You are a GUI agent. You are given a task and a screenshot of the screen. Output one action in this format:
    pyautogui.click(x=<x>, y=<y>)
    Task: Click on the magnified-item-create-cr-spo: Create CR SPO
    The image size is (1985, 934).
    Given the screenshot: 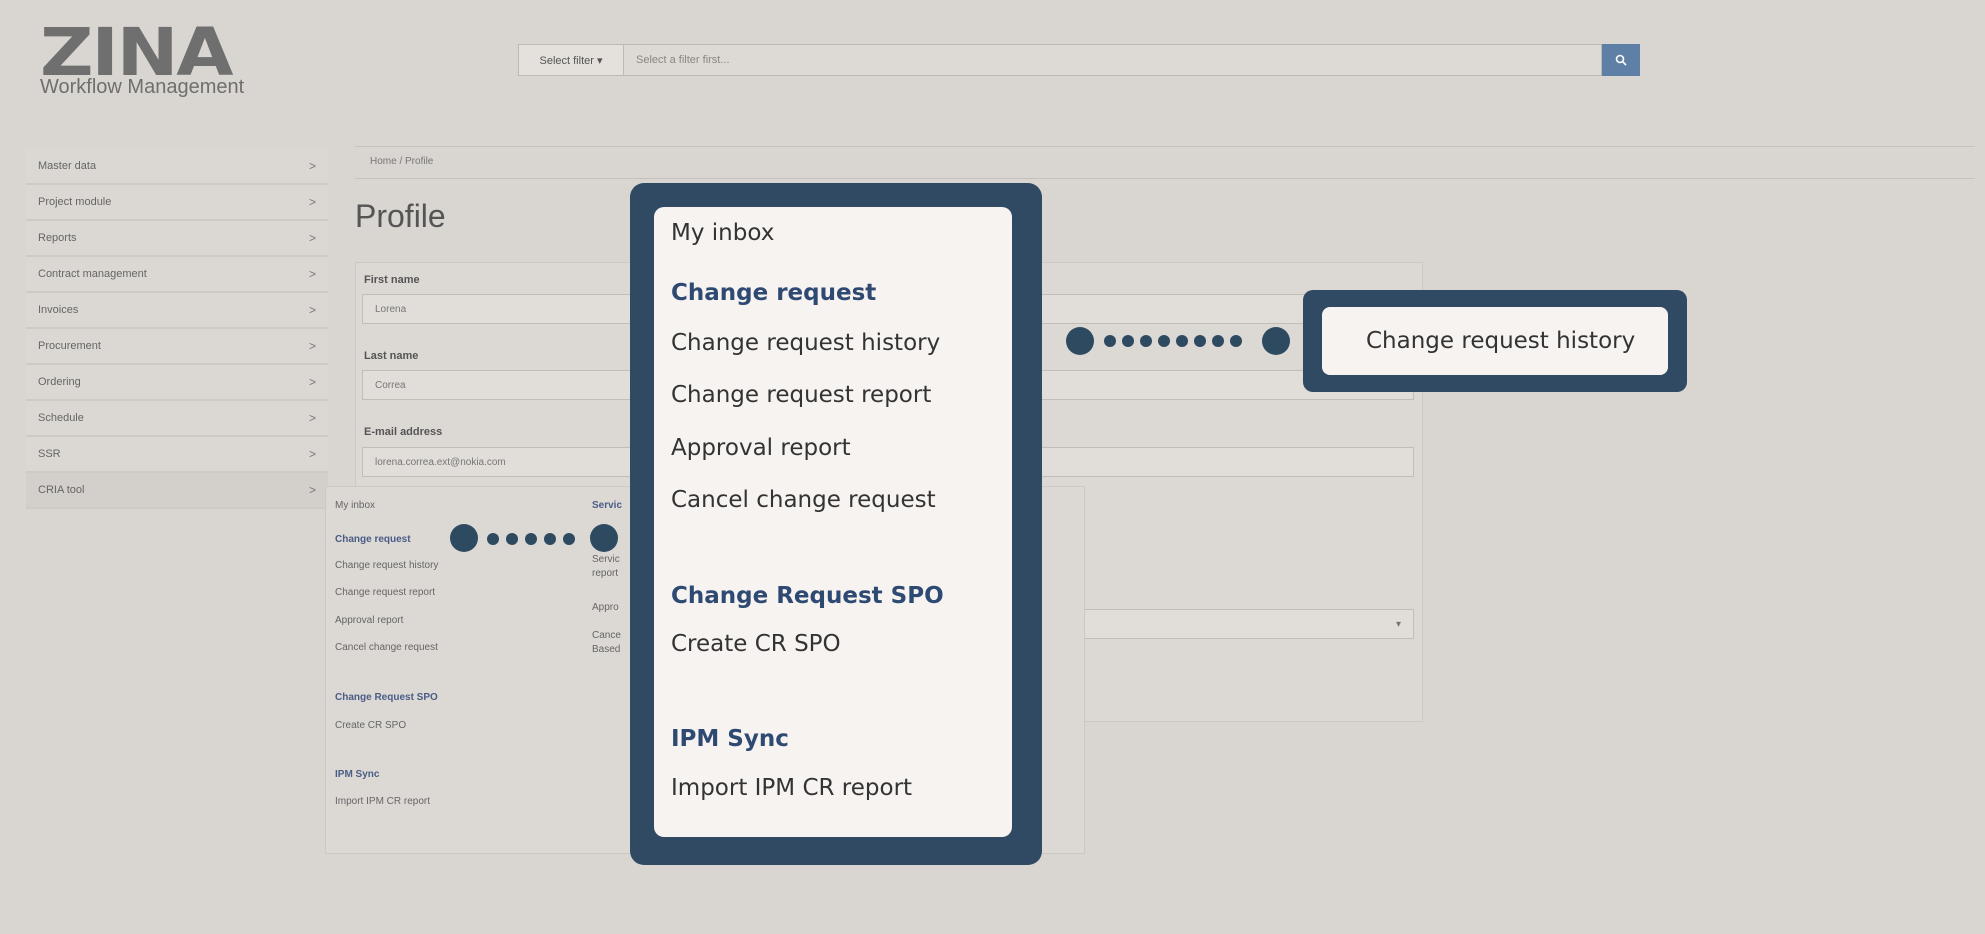 What is the action you would take?
    pyautogui.click(x=756, y=644)
    